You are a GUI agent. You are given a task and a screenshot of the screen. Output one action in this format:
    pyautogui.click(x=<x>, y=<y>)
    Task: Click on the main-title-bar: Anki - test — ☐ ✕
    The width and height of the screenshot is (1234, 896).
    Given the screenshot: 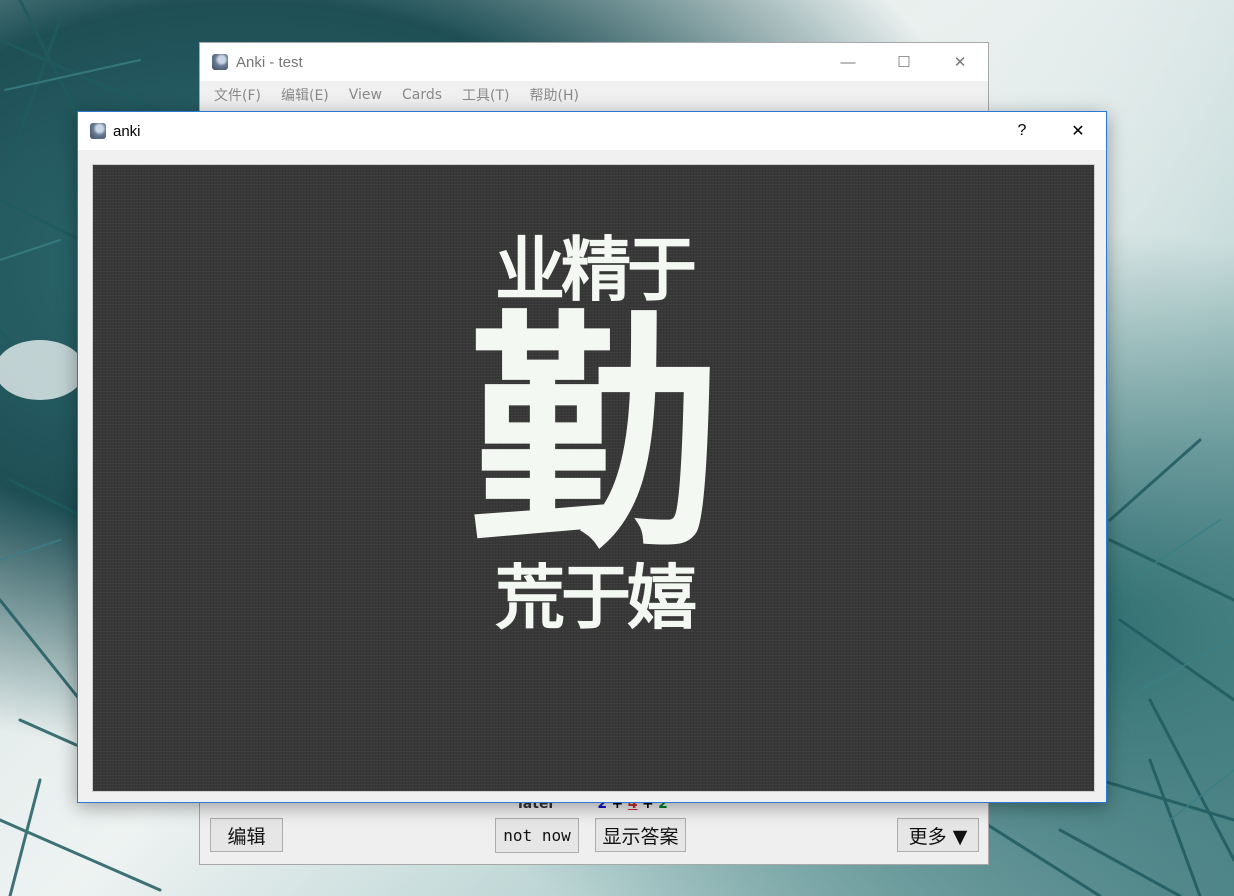 What is the action you would take?
    pyautogui.click(x=594, y=62)
    